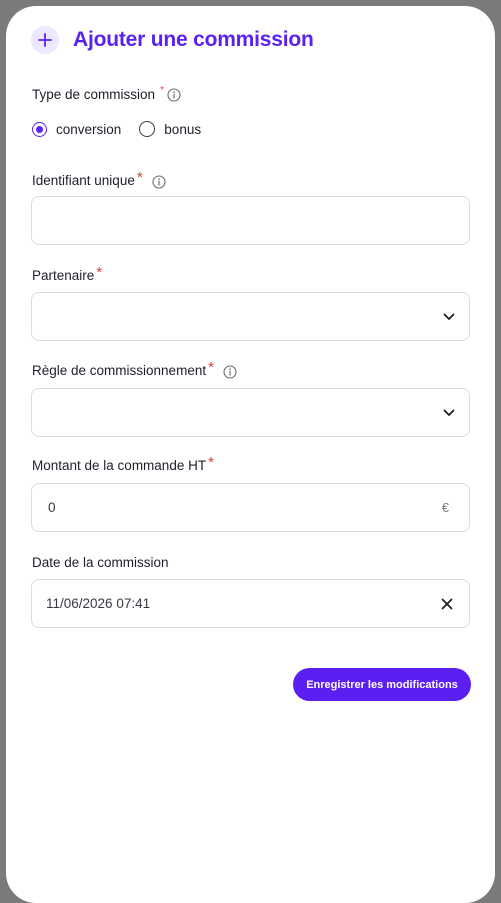  I want to click on commission-type-radio-group: conversion bonus, so click(116, 129).